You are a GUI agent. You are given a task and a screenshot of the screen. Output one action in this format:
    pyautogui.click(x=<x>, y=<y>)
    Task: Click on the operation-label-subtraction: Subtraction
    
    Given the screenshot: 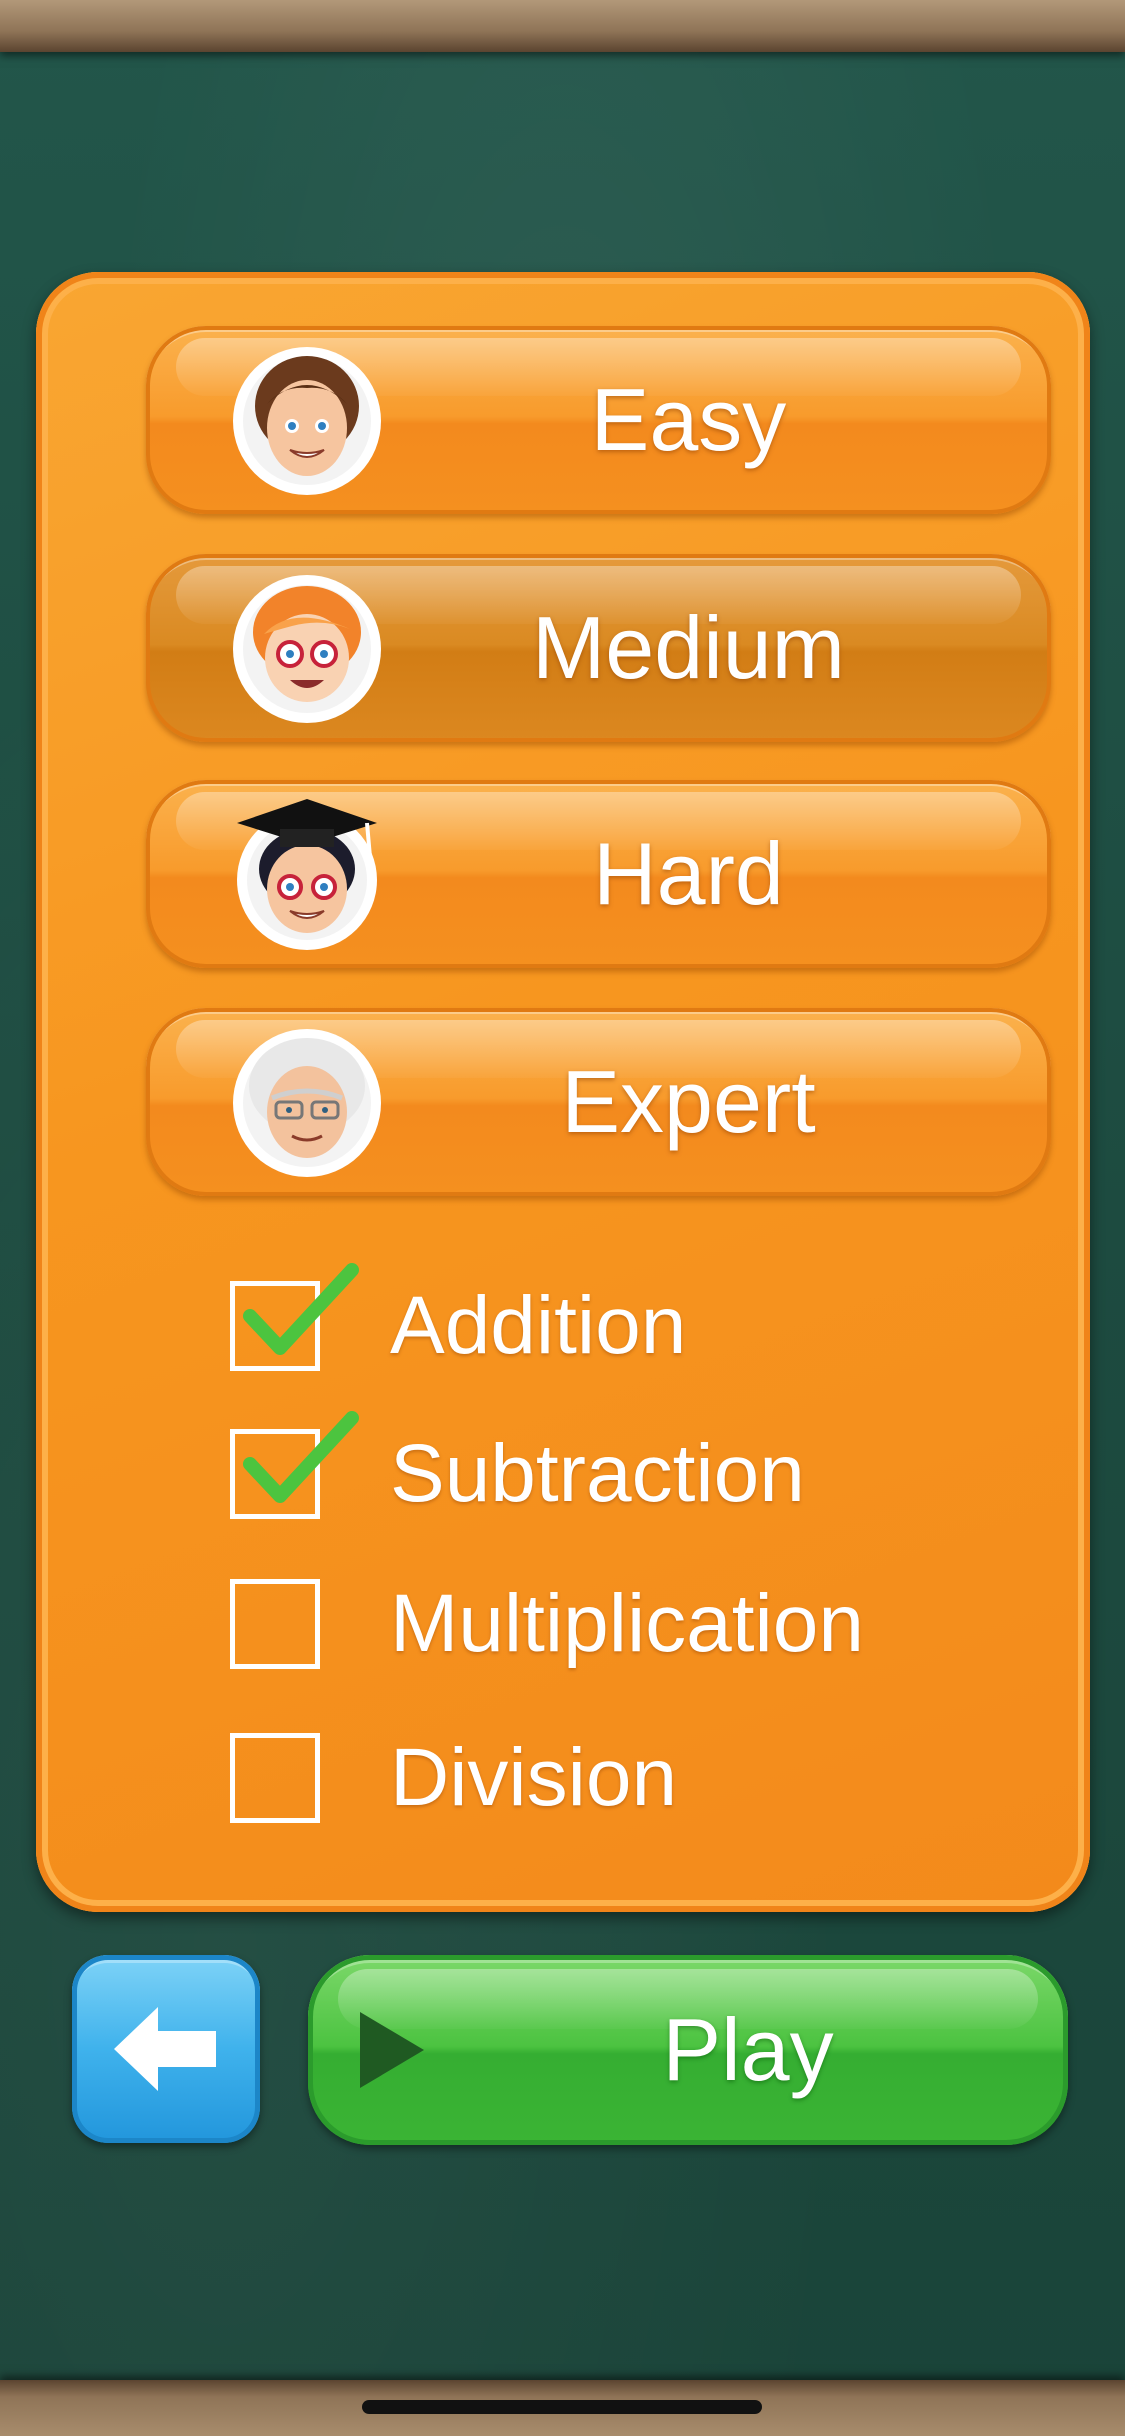 What is the action you would take?
    pyautogui.click(x=597, y=1473)
    